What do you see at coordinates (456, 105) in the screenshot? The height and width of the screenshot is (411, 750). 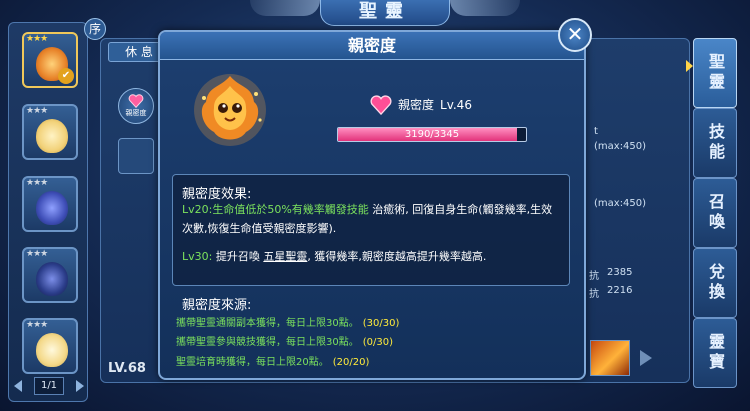 I see `intimacy-level: Lv.46` at bounding box center [456, 105].